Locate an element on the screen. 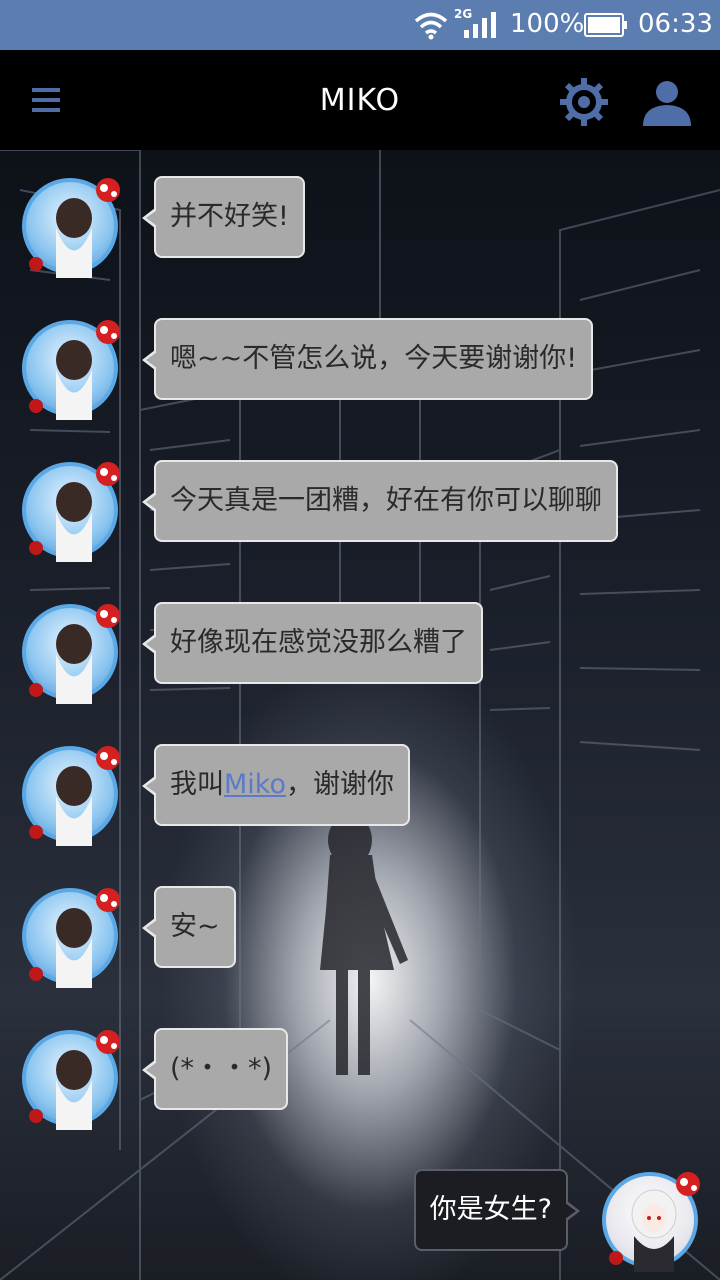 This screenshot has width=720, height=1280. signal-icon is located at coordinates (480, 25).